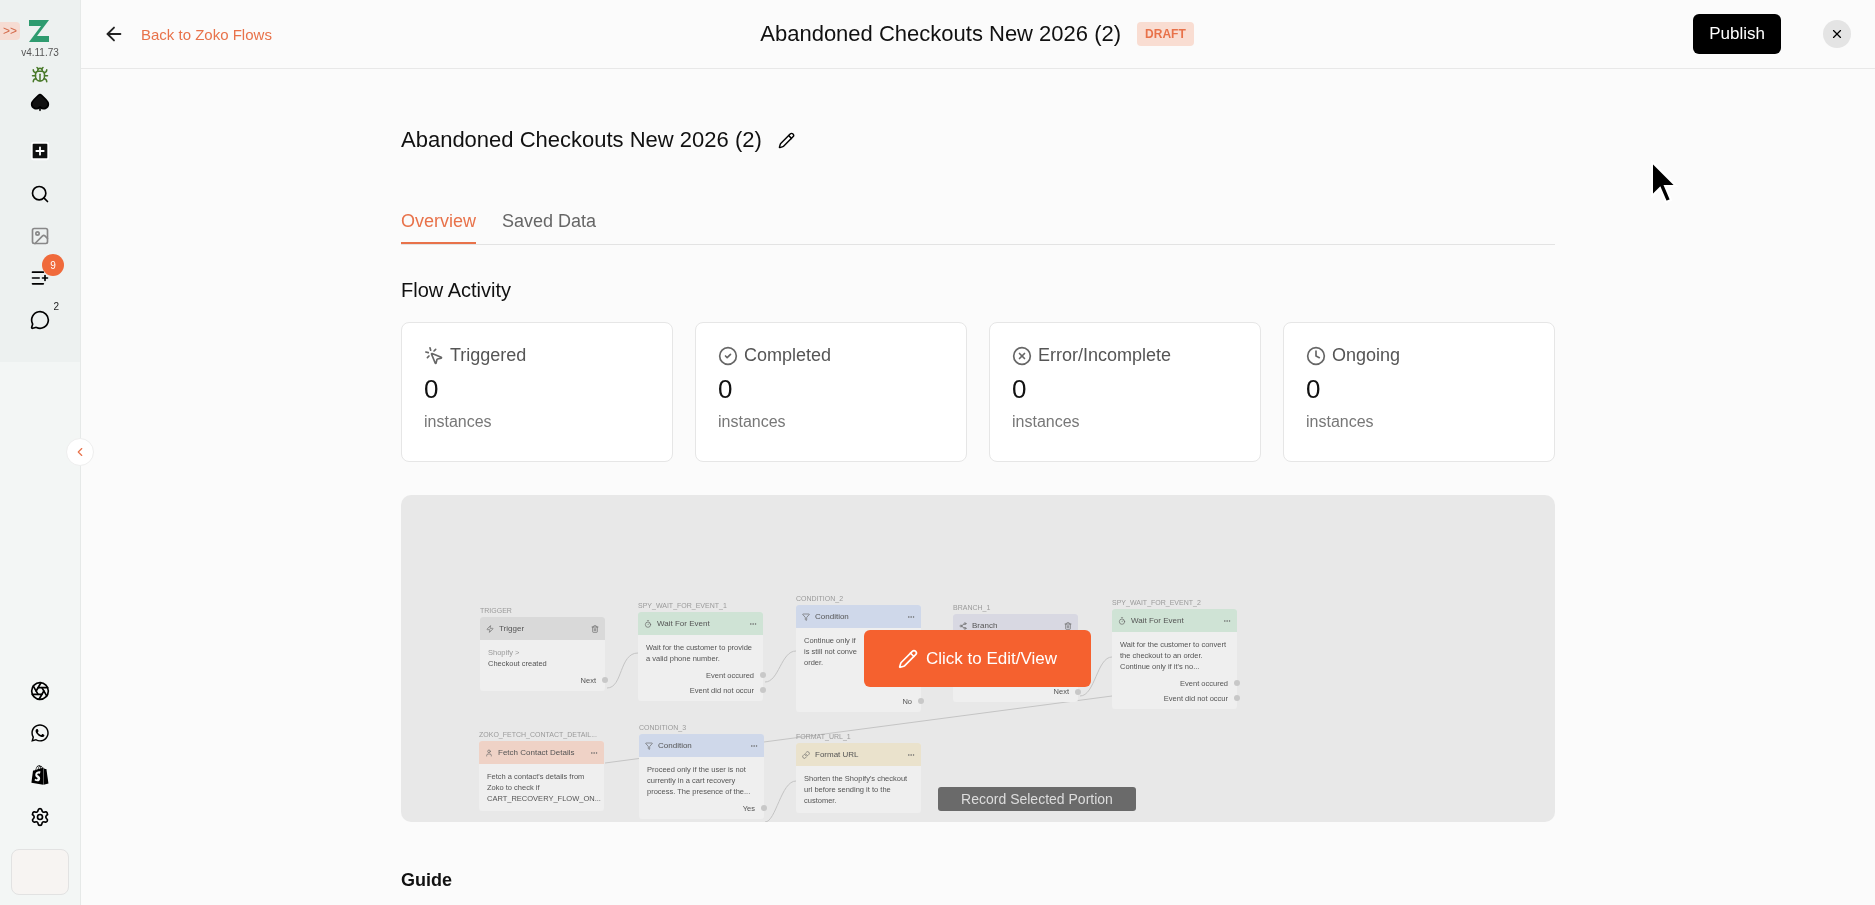 The height and width of the screenshot is (905, 1875). I want to click on add-icon, so click(40, 151).